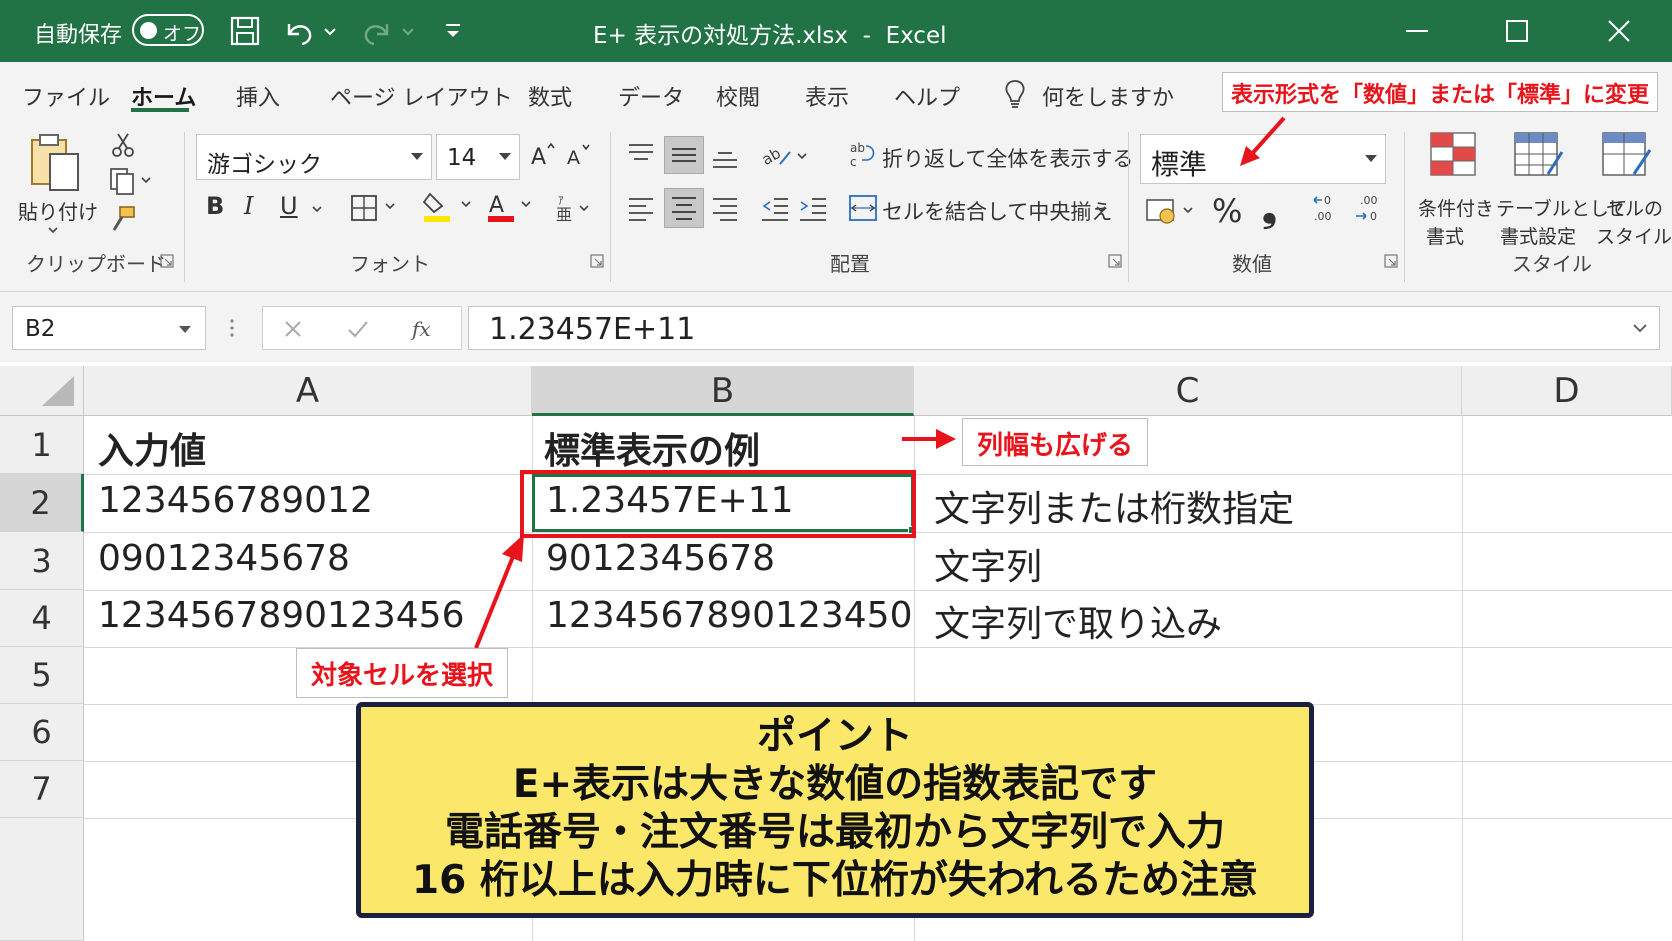 This screenshot has height=941, width=1672. I want to click on enter-check-icon, so click(358, 329).